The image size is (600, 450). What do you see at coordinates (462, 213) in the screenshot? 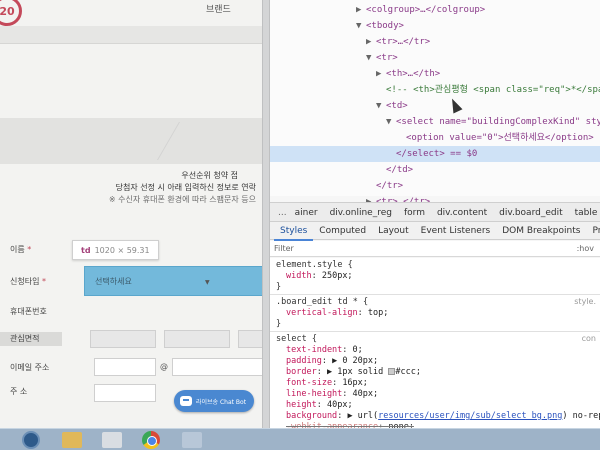
I see `breadcrumb-item: div.content` at bounding box center [462, 213].